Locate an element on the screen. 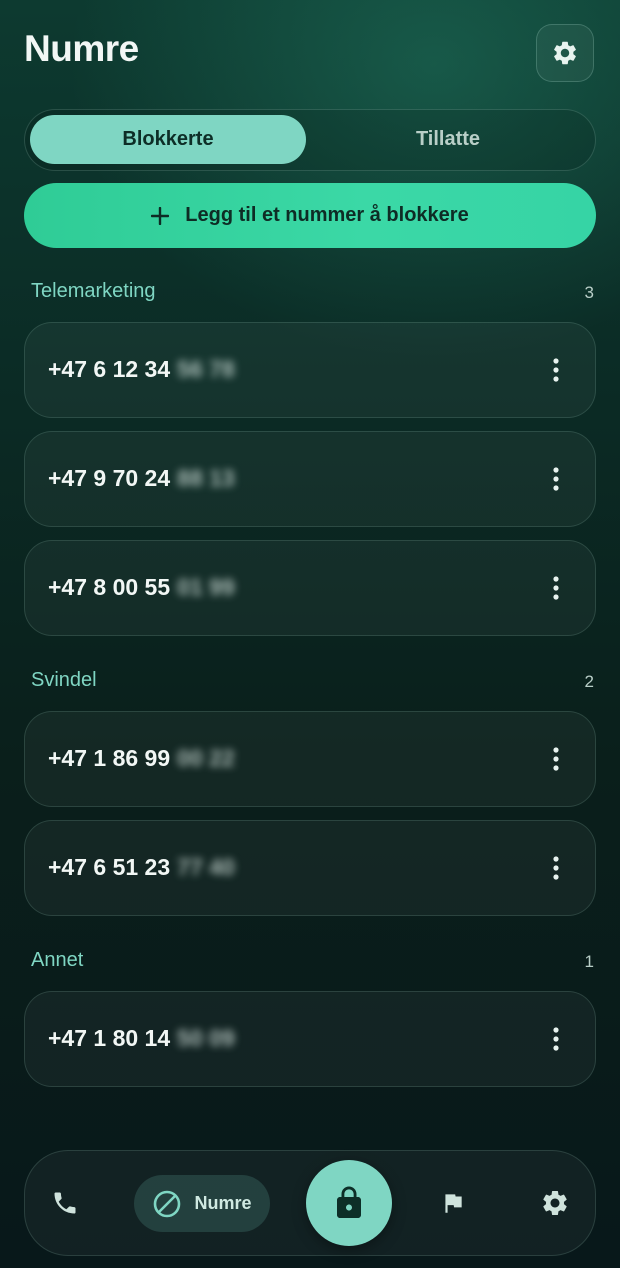 The image size is (620, 1268). tab-tillatte: Tillatte is located at coordinates (448, 139).